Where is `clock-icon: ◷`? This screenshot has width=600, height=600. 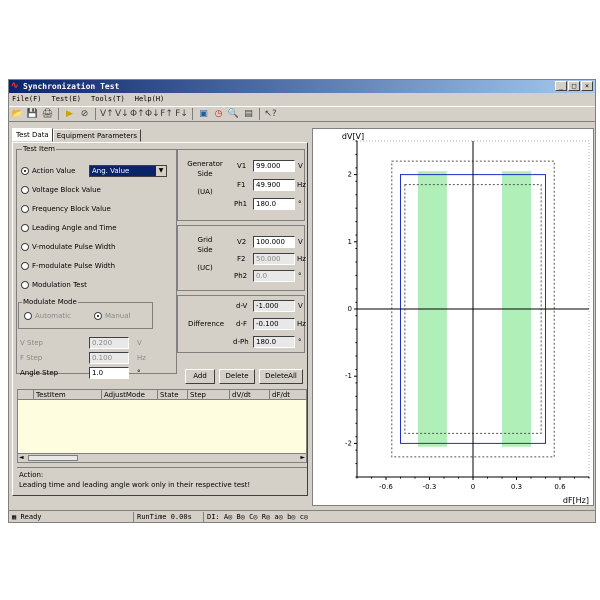 clock-icon: ◷ is located at coordinates (218, 114).